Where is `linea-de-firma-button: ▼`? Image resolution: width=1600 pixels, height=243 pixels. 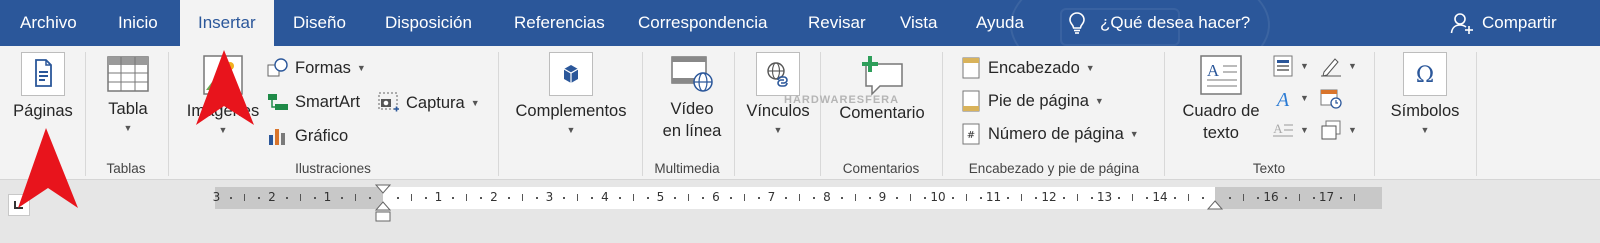
linea-de-firma-button: ▼ is located at coordinates (1338, 66).